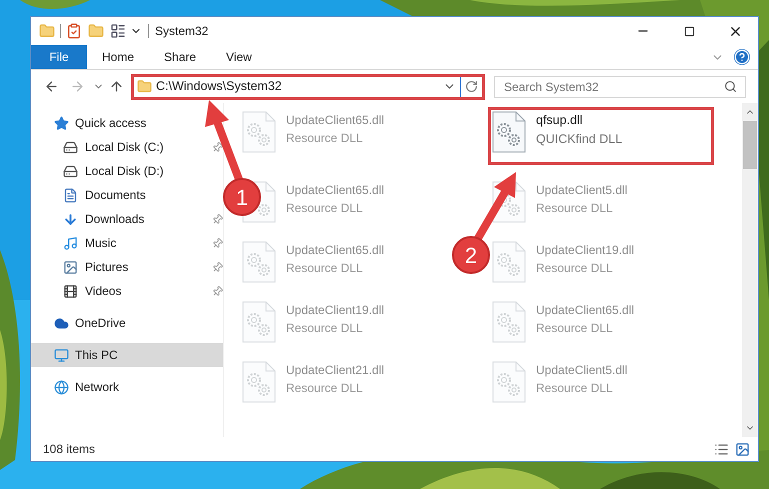 This screenshot has height=489, width=769. What do you see at coordinates (118, 31) in the screenshot?
I see `properties-icon` at bounding box center [118, 31].